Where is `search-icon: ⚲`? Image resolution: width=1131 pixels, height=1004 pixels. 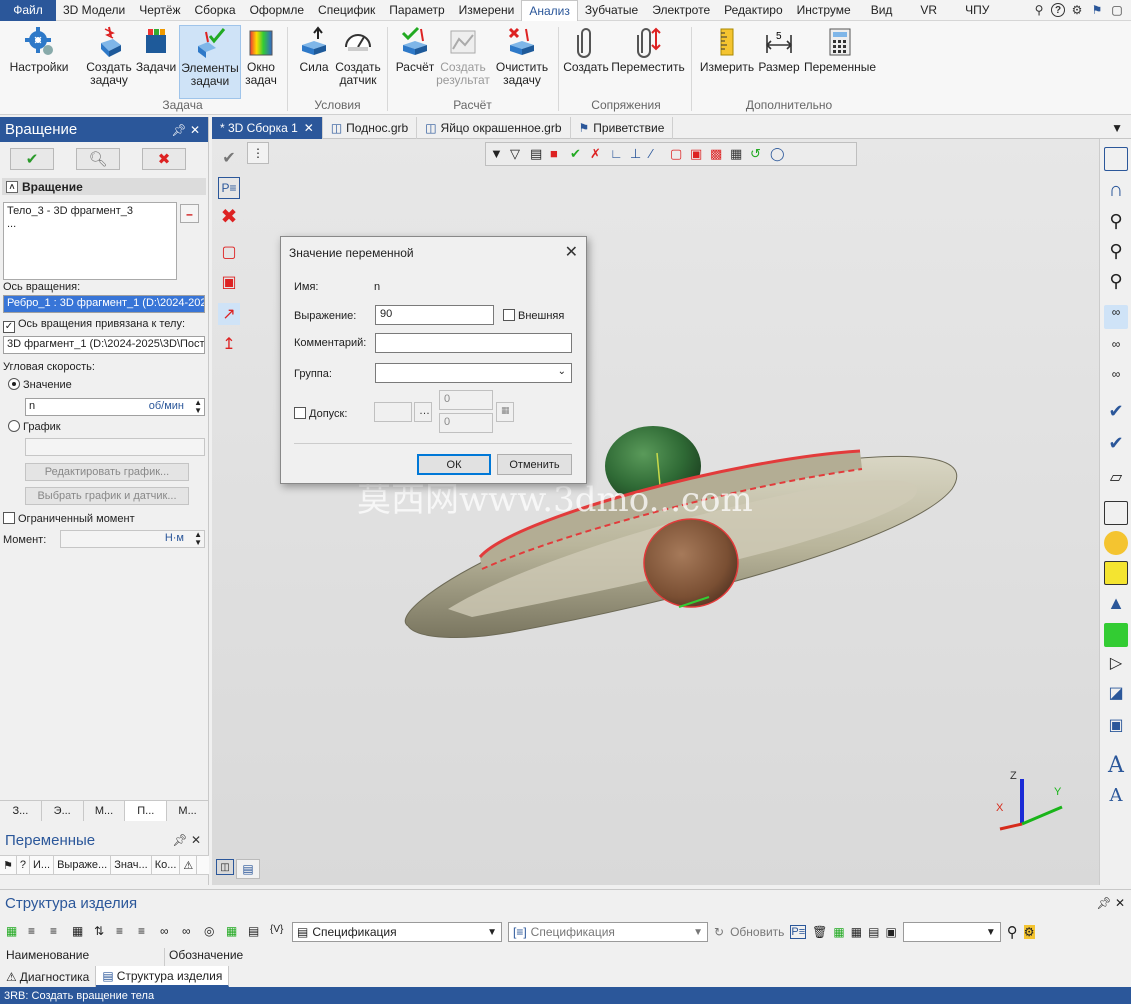
search-icon: ⚲ is located at coordinates (1012, 932).